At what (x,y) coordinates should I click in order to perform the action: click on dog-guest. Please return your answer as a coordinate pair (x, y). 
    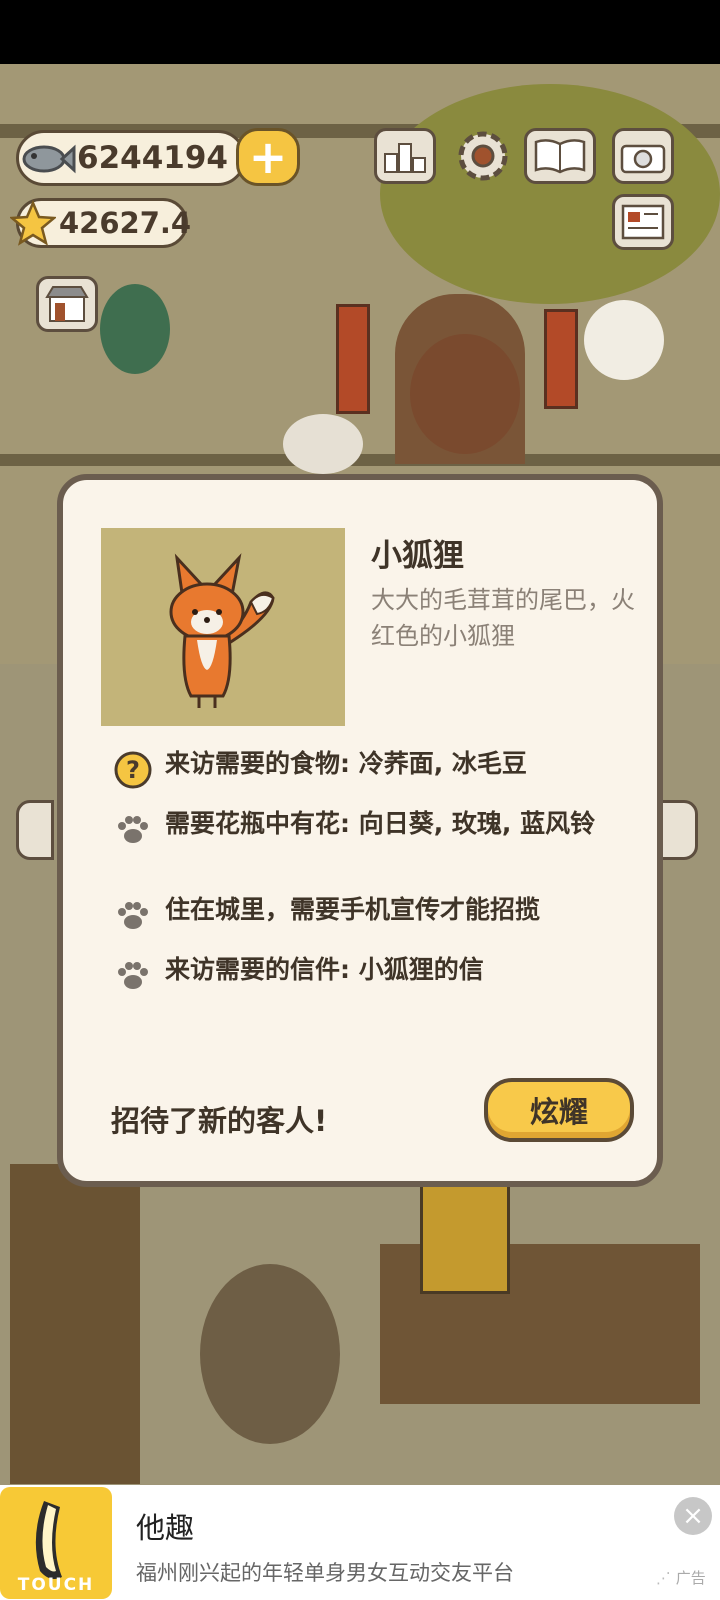
    Looking at the image, I should click on (465, 394).